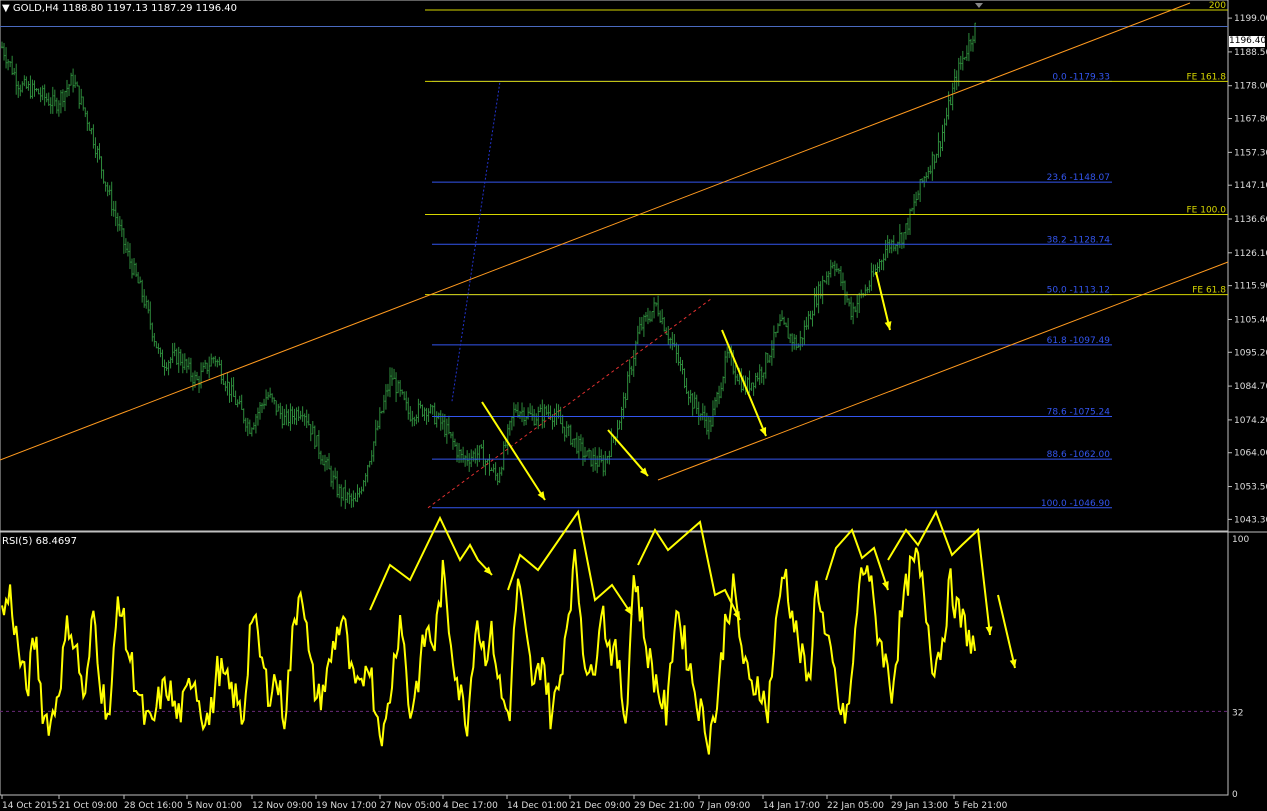  What do you see at coordinates (35, 8) in the screenshot?
I see `symbol-label: GOLD,H4` at bounding box center [35, 8].